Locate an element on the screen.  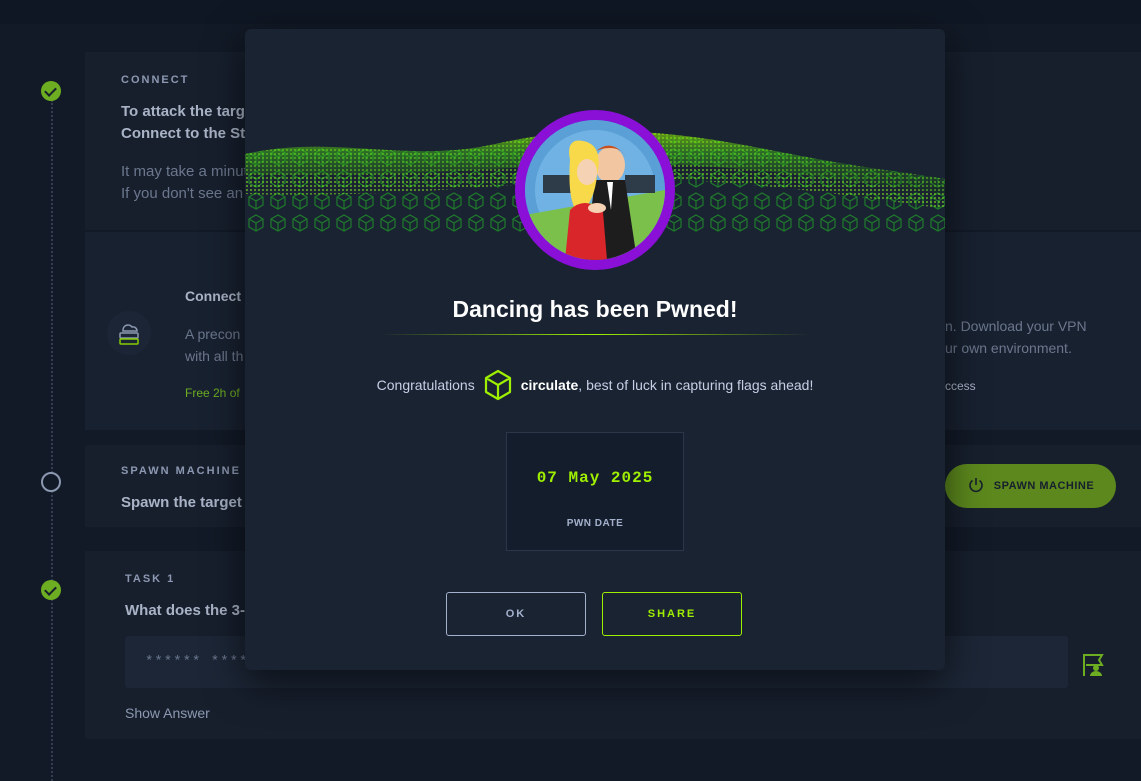
share-button: SHARE is located at coordinates (672, 614).